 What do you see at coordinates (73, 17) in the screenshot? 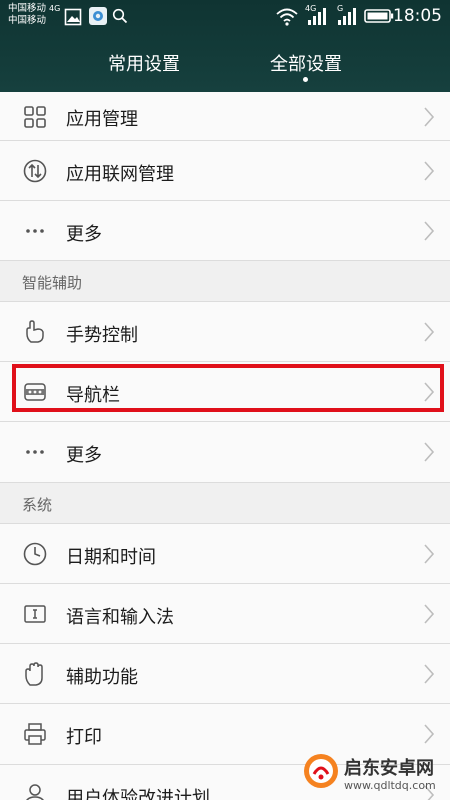
I see `gallery-icon` at bounding box center [73, 17].